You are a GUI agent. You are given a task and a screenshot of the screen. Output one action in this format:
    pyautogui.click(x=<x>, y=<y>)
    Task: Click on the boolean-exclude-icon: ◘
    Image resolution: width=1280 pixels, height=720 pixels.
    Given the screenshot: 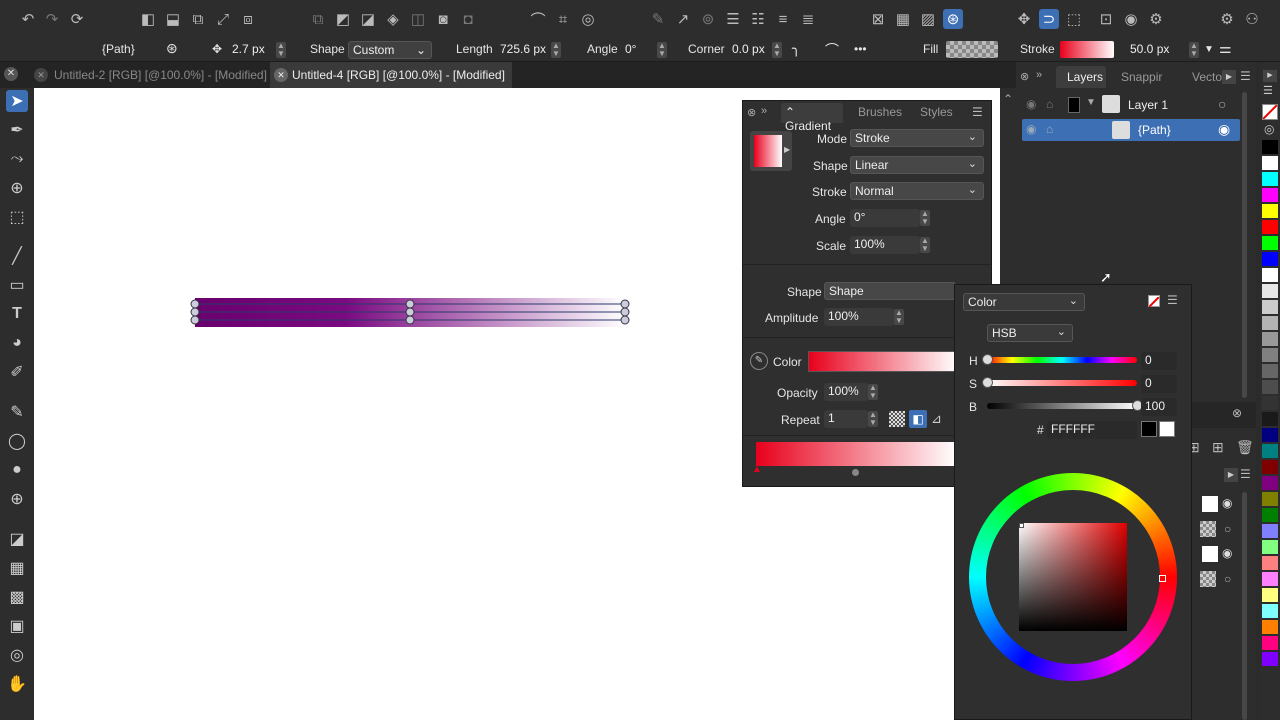 What is the action you would take?
    pyautogui.click(x=468, y=19)
    